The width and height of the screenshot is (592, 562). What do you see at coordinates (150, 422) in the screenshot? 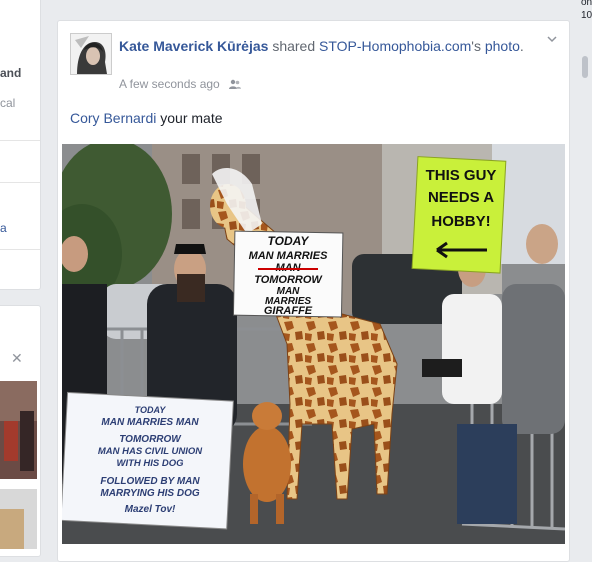
I see `left-sign-line: MAN MARRIES MAN` at bounding box center [150, 422].